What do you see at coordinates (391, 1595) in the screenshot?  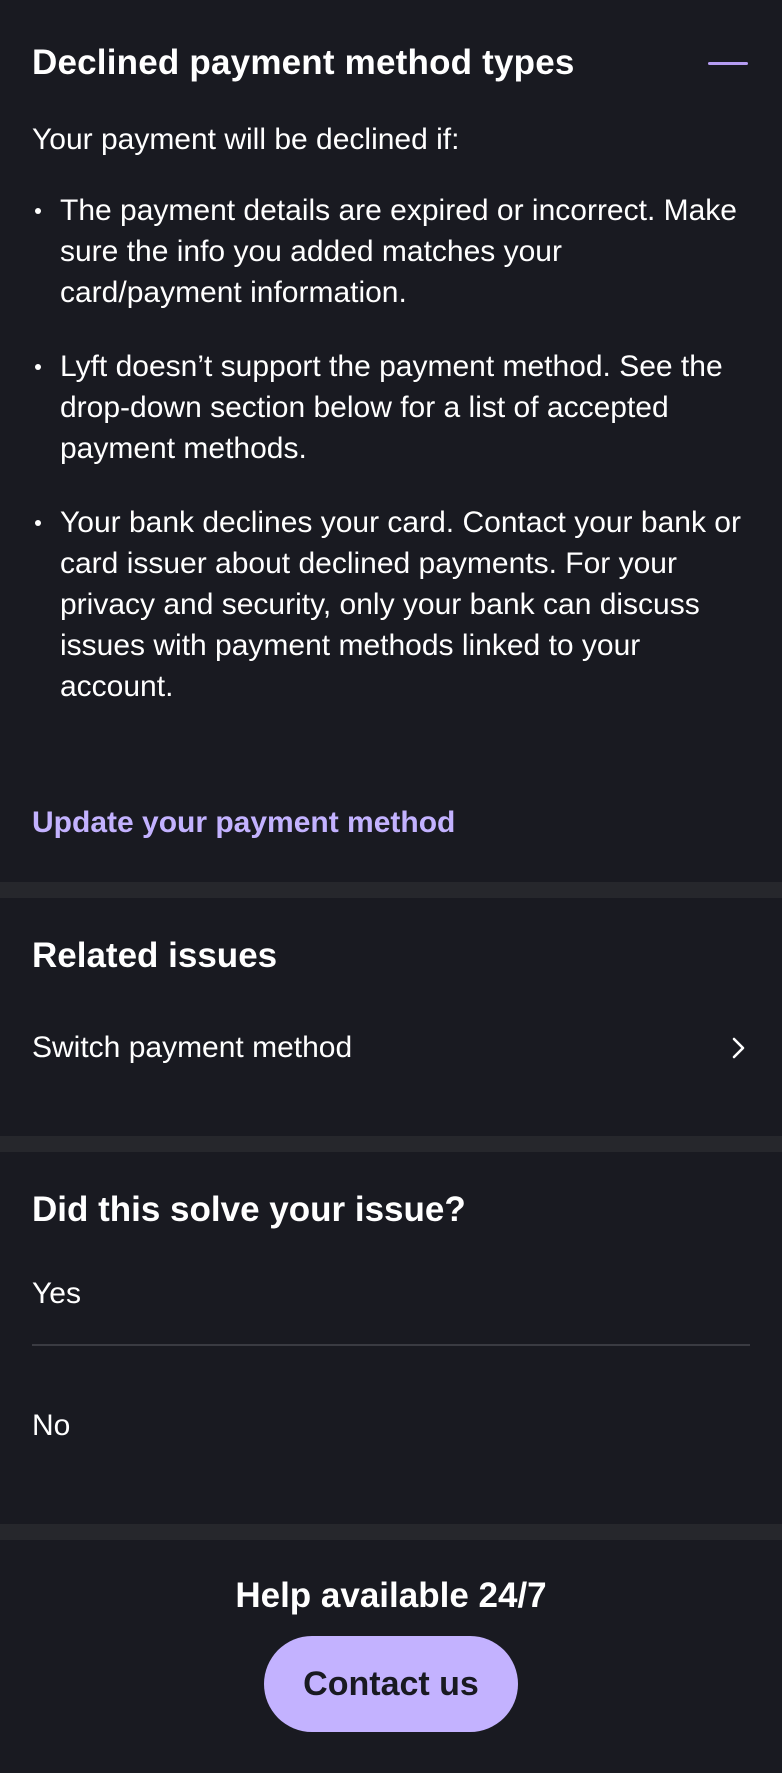 I see `help-title: Help available 24/7` at bounding box center [391, 1595].